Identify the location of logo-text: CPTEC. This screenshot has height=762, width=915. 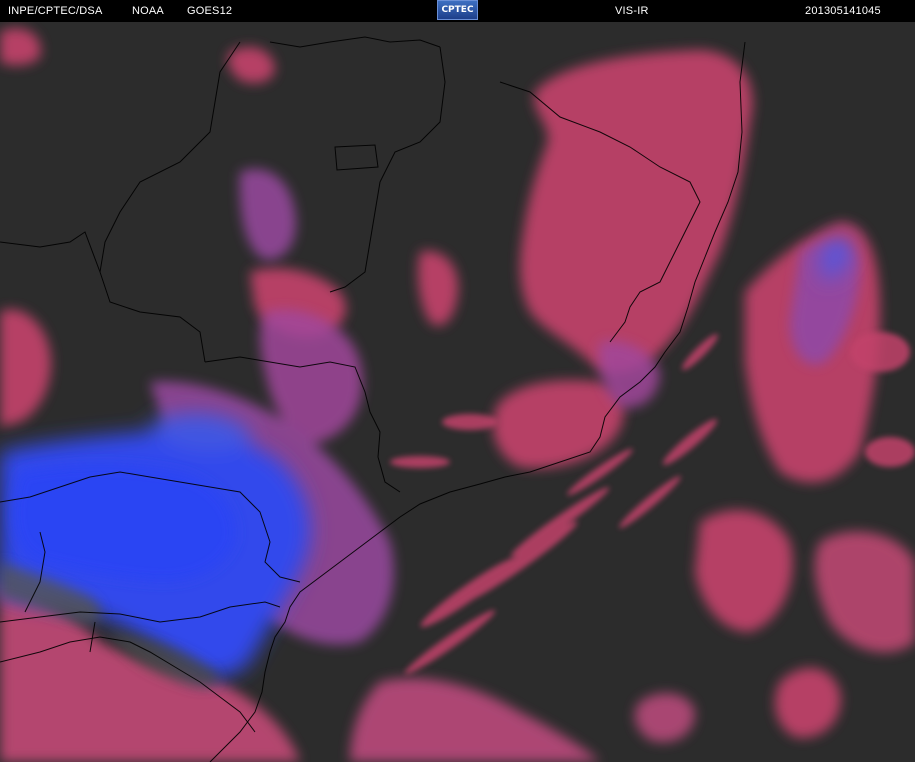
(457, 10).